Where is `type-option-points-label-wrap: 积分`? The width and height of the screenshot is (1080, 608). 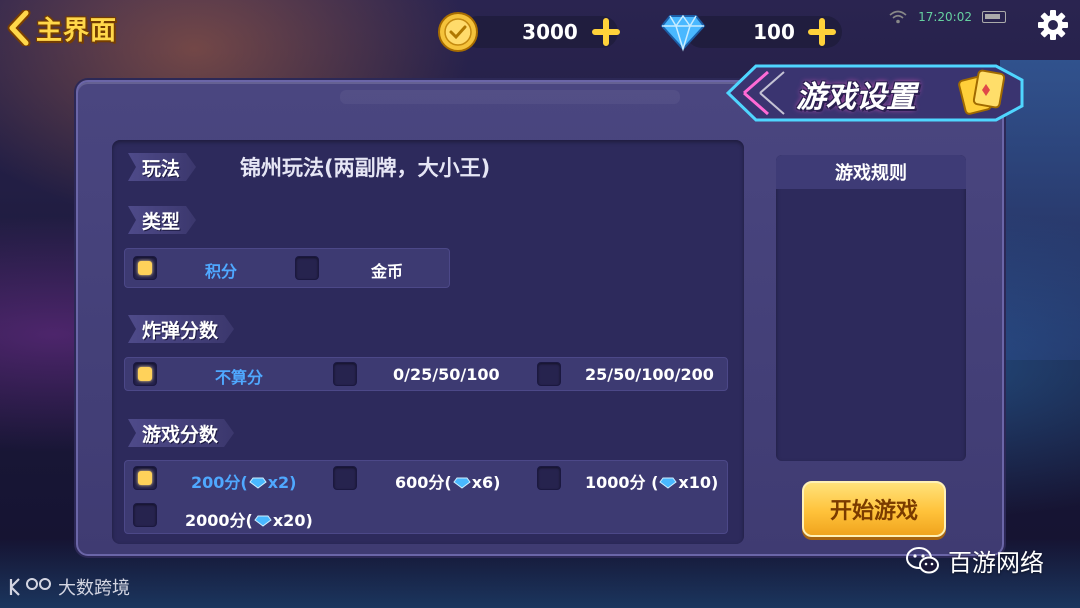 type-option-points-label-wrap: 积分 is located at coordinates (221, 270).